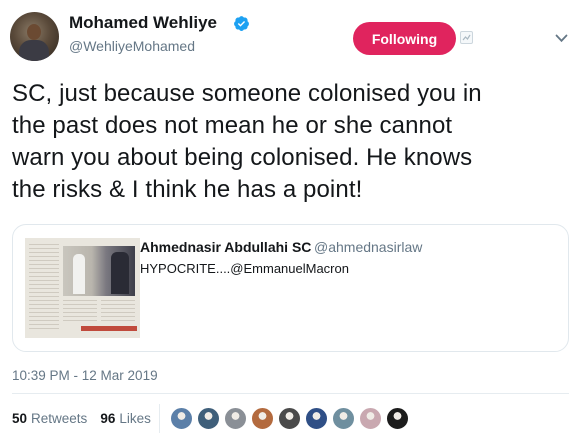 The image size is (581, 433). What do you see at coordinates (159, 418) in the screenshot?
I see `stats-separator` at bounding box center [159, 418].